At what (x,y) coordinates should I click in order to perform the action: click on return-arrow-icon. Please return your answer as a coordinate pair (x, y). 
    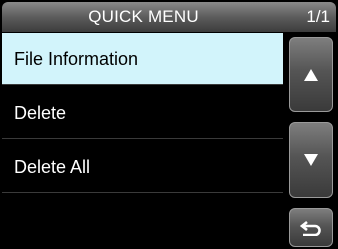
    Looking at the image, I should click on (310, 228).